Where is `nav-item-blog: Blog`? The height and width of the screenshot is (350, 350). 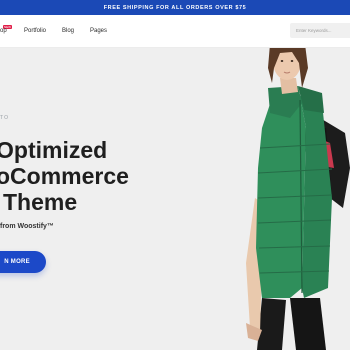 nav-item-blog: Blog is located at coordinates (68, 31).